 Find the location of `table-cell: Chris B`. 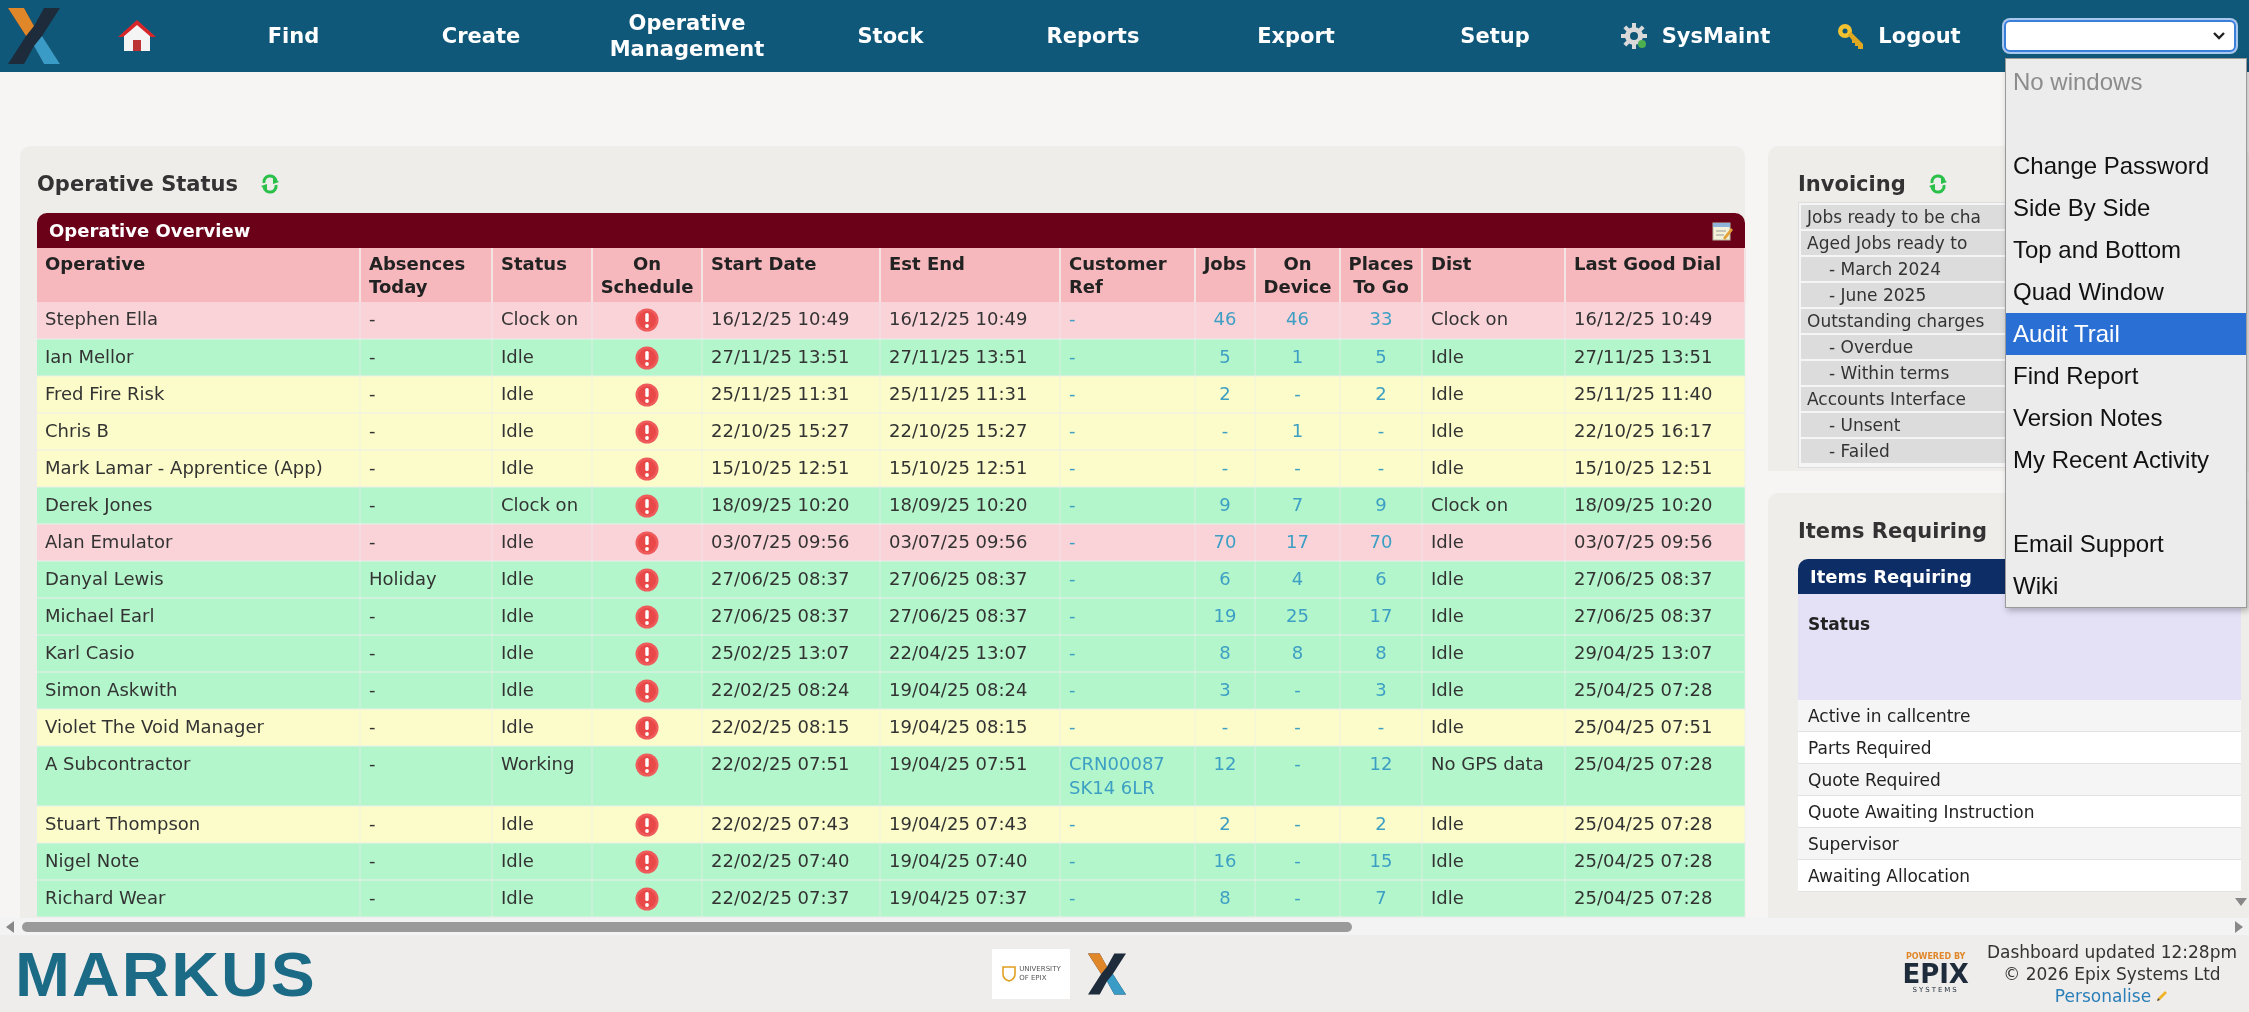

table-cell: Chris B is located at coordinates (77, 430).